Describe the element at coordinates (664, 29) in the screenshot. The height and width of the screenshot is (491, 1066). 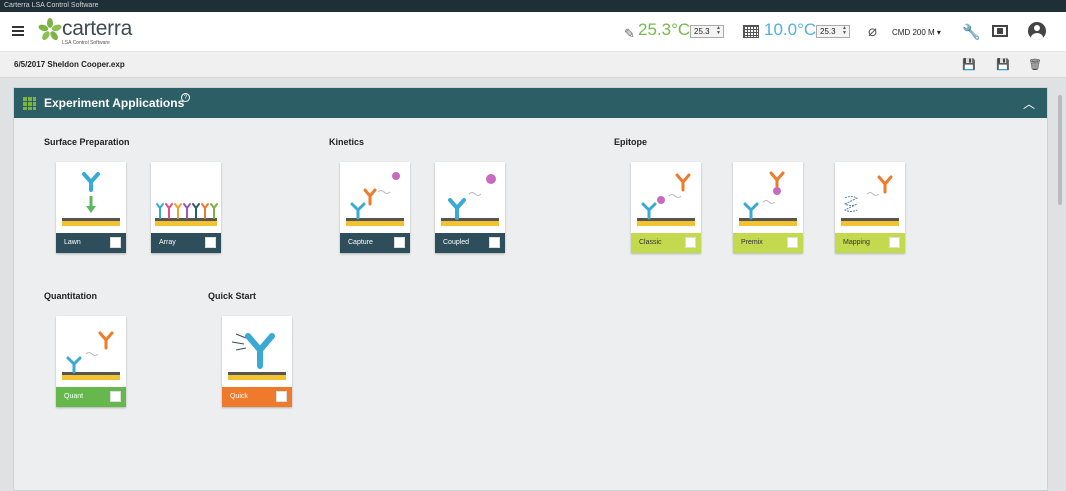
I see `temperature-1-value: 25.3°C` at that location.